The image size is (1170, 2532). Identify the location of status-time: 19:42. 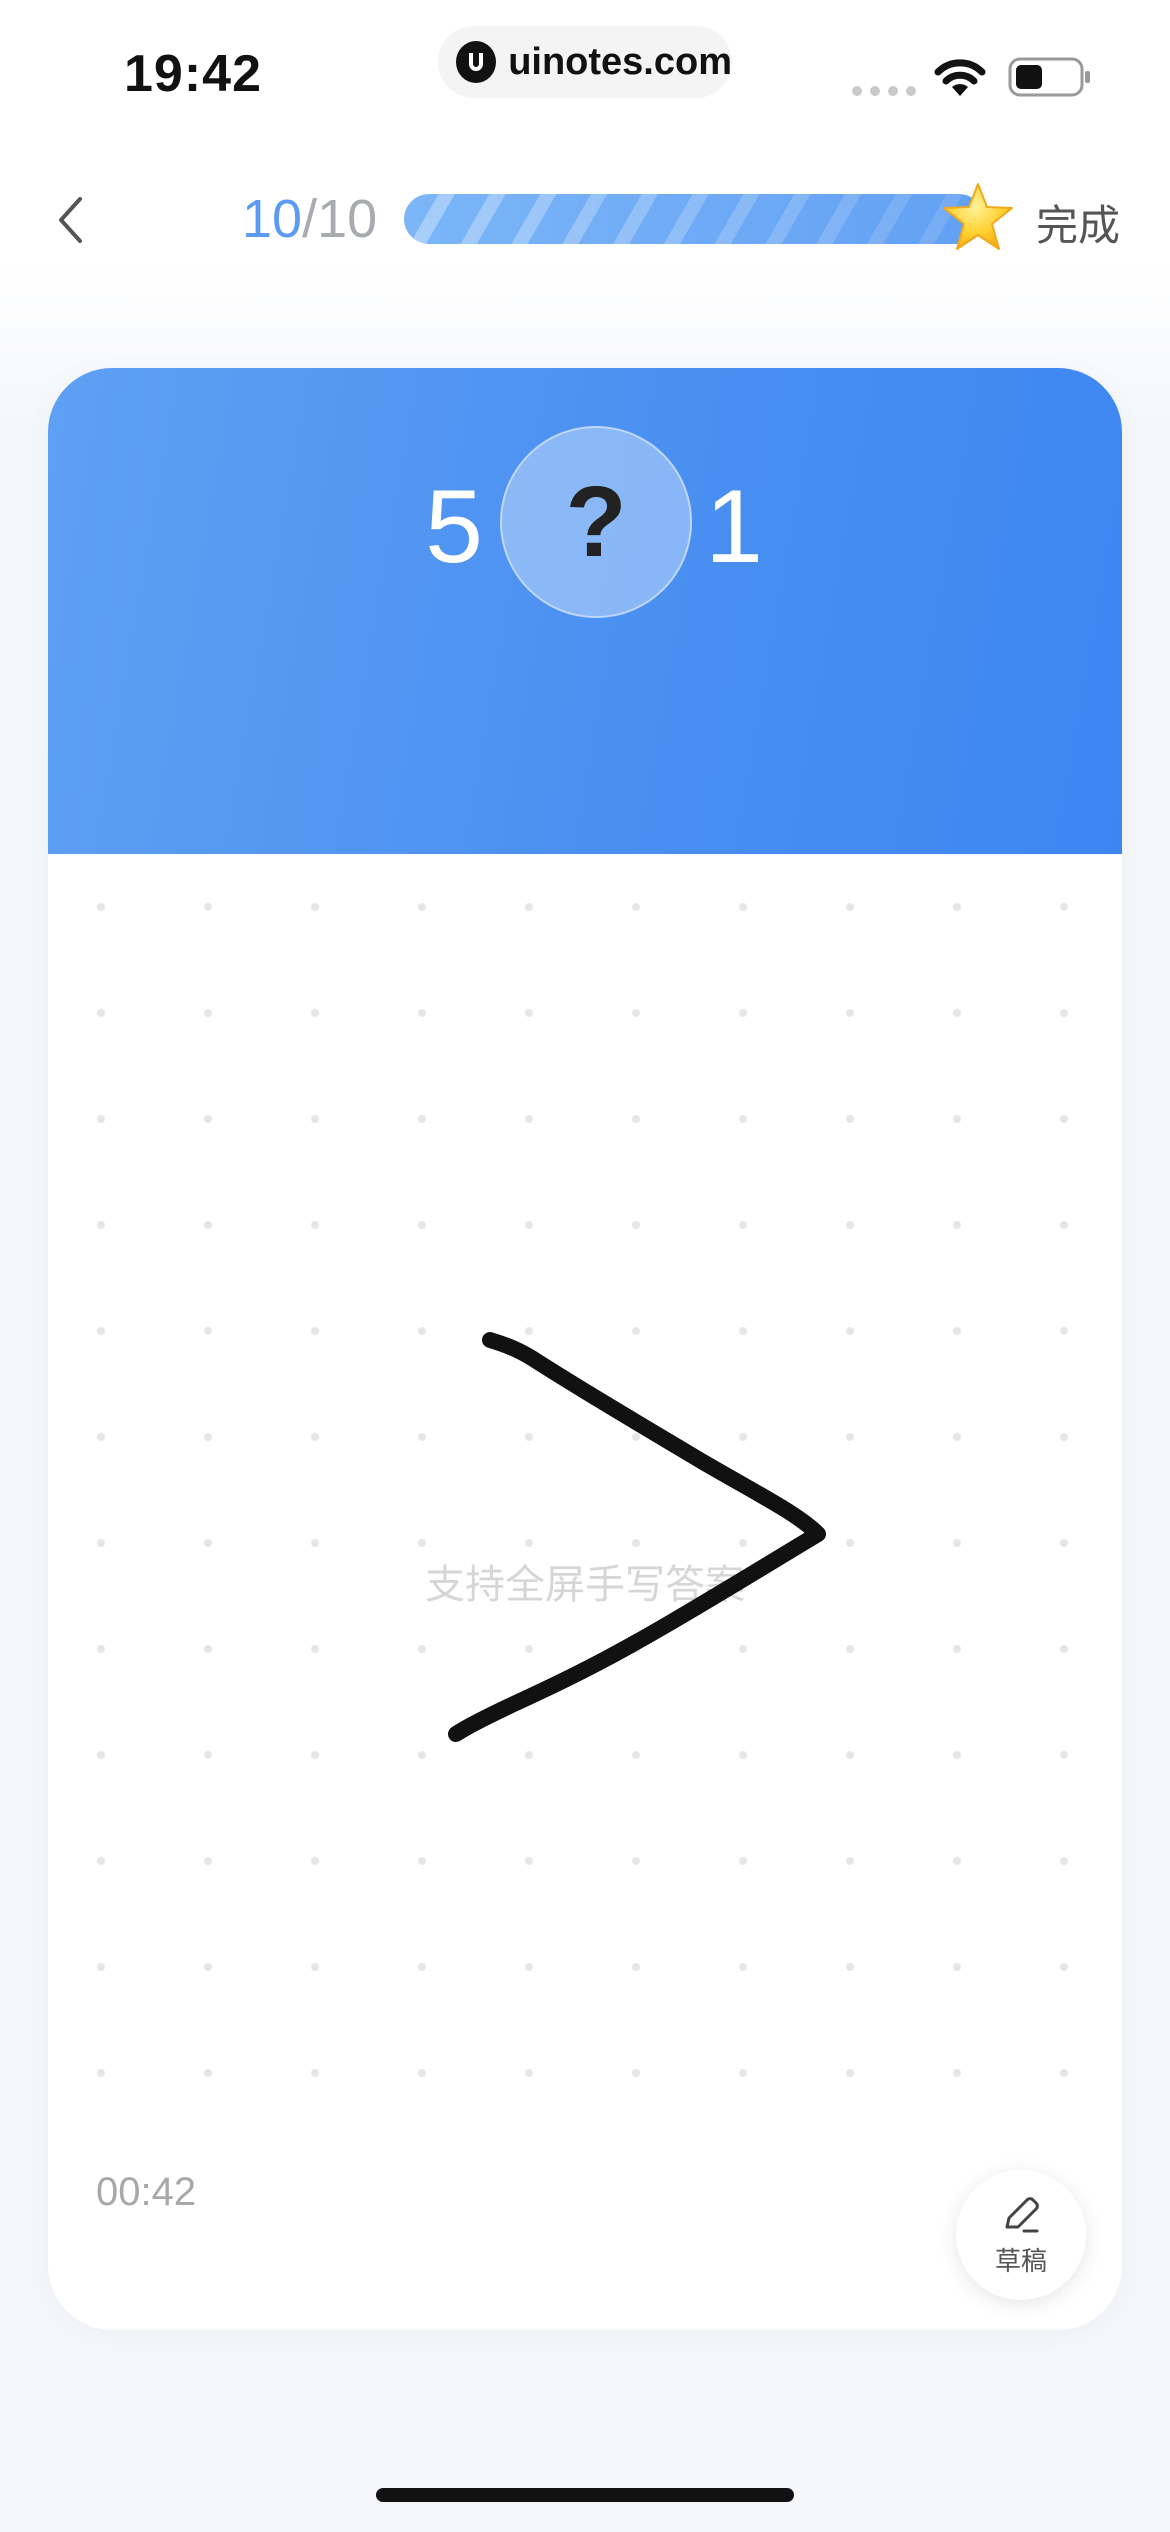
(193, 74).